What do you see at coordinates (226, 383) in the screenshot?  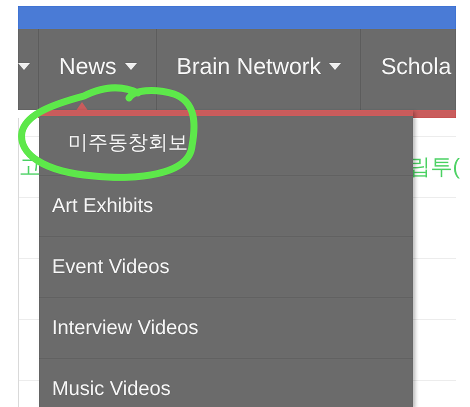 I see `dropdown-item: Music Videos` at bounding box center [226, 383].